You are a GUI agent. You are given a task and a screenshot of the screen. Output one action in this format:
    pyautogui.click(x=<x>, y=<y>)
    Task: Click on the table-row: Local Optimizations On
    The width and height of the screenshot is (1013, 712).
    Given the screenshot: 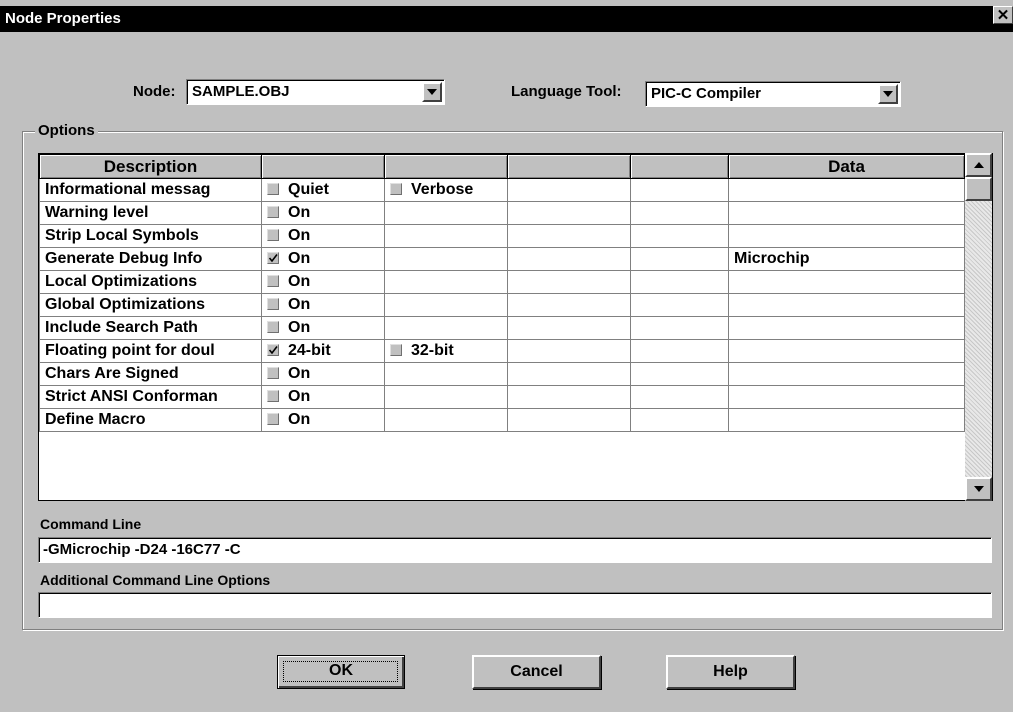 What is the action you would take?
    pyautogui.click(x=502, y=282)
    